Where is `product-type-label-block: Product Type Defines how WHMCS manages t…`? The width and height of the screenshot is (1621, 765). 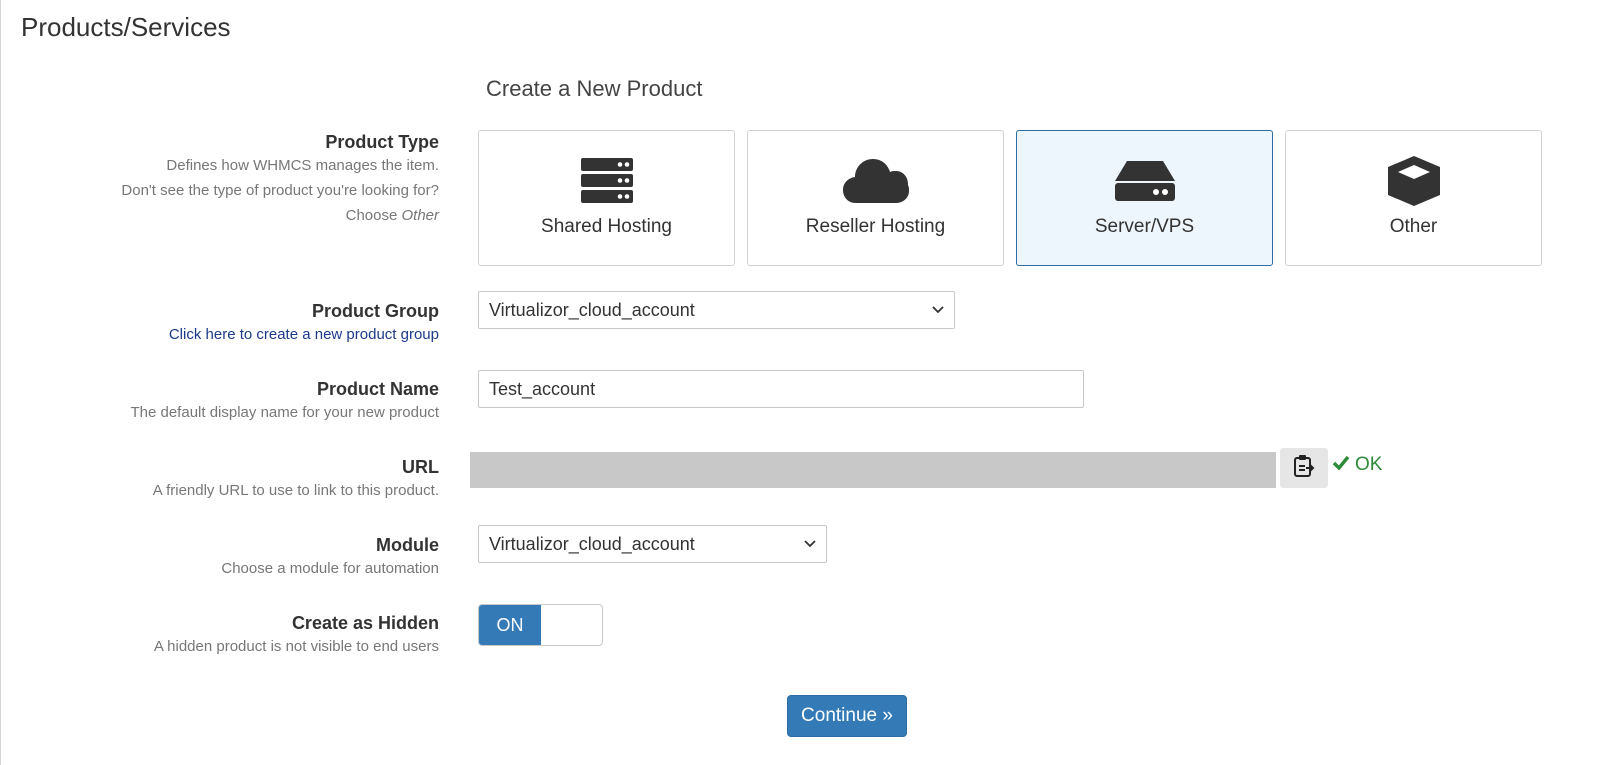
product-type-label-block: Product Type Defines how WHMCS manages t… is located at coordinates (280, 180).